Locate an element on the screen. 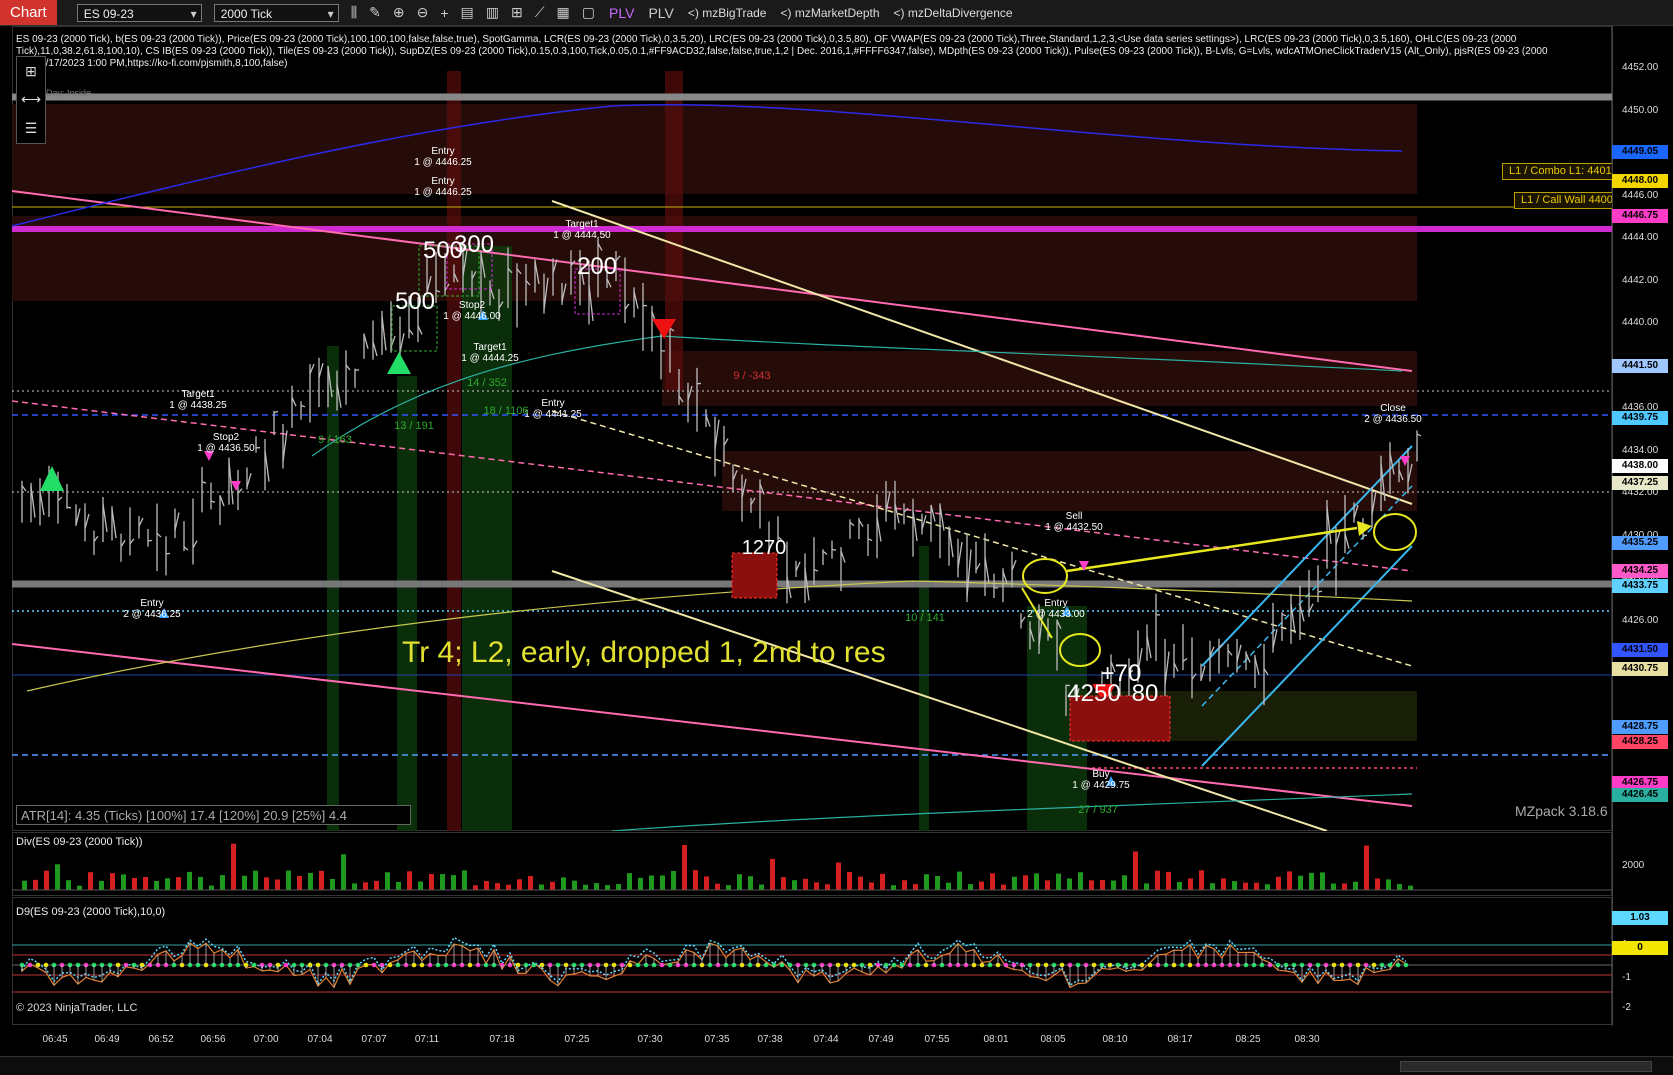 Image resolution: width=1673 pixels, height=1075 pixels. trend-icon: ⟋ is located at coordinates (540, 12).